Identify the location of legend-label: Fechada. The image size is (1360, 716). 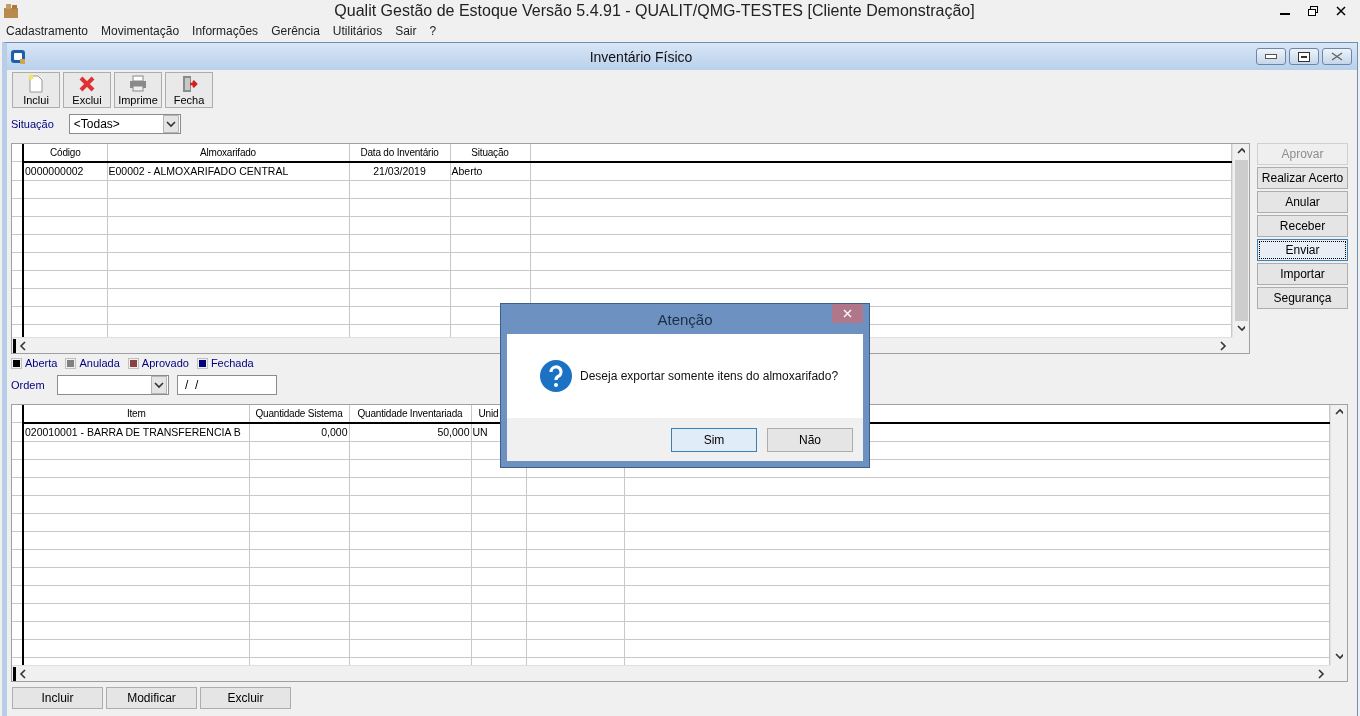
(232, 363).